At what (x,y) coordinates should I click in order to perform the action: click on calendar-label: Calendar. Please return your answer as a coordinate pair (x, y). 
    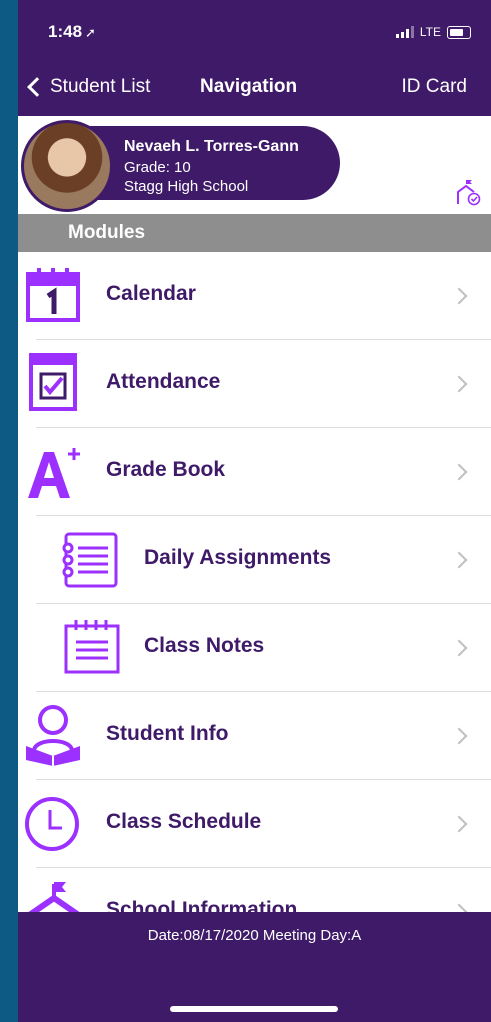
    Looking at the image, I should click on (151, 293).